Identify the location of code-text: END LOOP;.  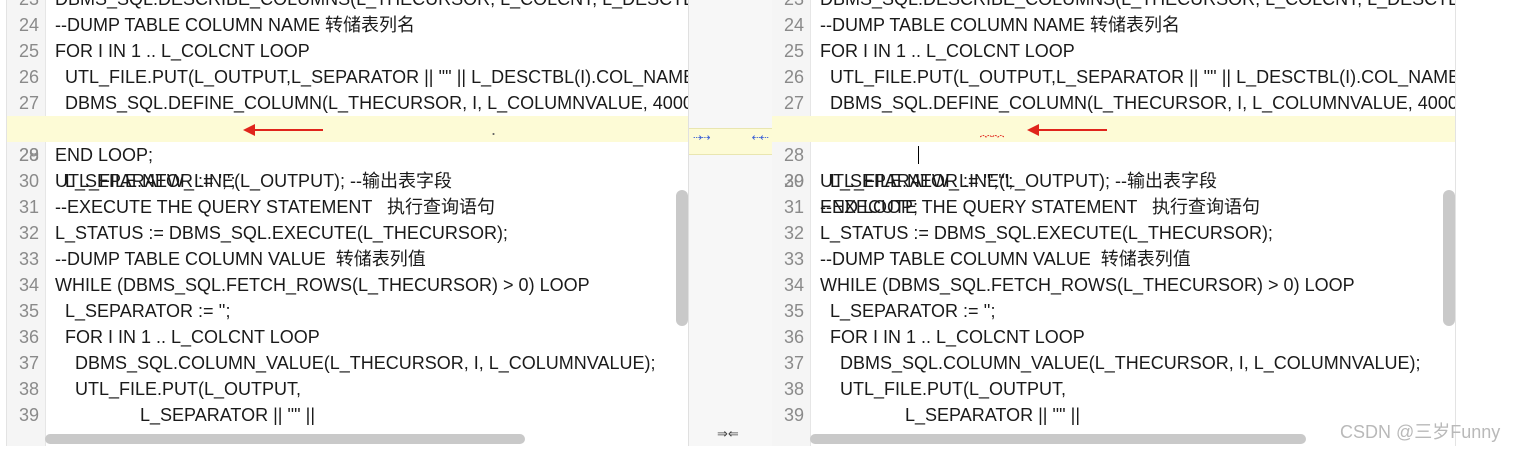
(104, 155).